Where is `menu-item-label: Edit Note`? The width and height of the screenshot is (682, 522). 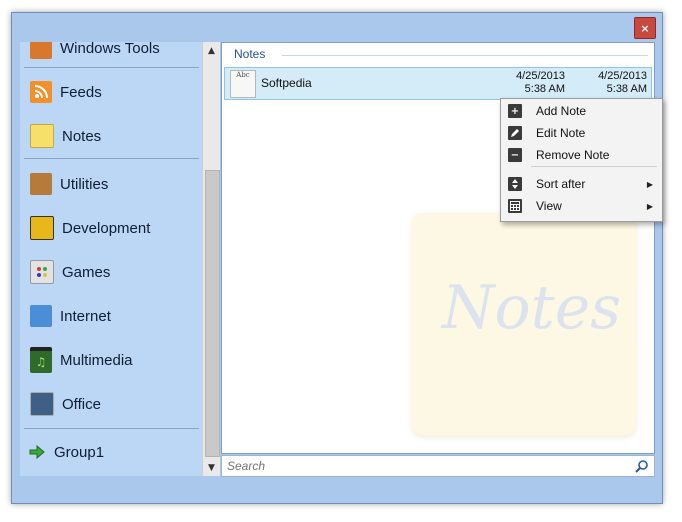 menu-item-label: Edit Note is located at coordinates (561, 133).